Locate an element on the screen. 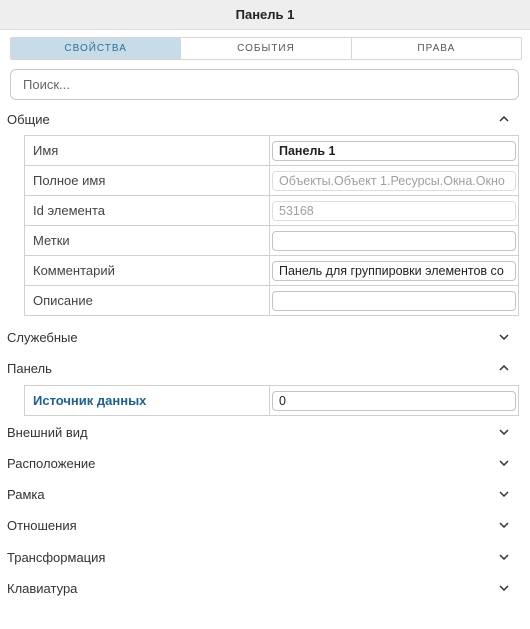 This screenshot has height=629, width=530. section-transform: Трансформация is located at coordinates (265, 557).